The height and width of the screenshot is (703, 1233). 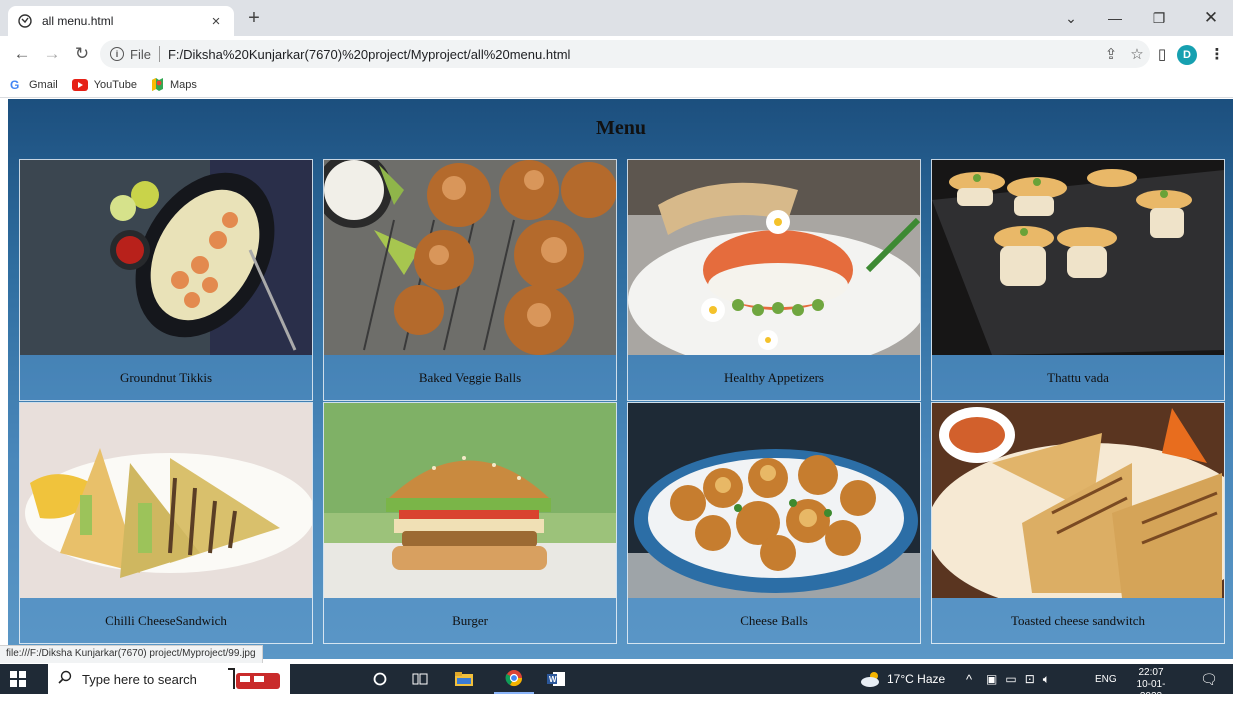 I want to click on clock-date: 10-01-2023, so click(x=1151, y=690).